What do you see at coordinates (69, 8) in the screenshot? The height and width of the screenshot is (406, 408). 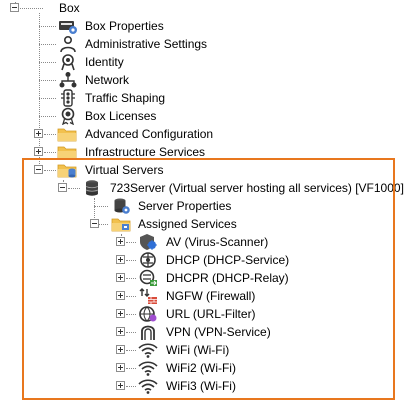 I see `tree-node-label: Box` at bounding box center [69, 8].